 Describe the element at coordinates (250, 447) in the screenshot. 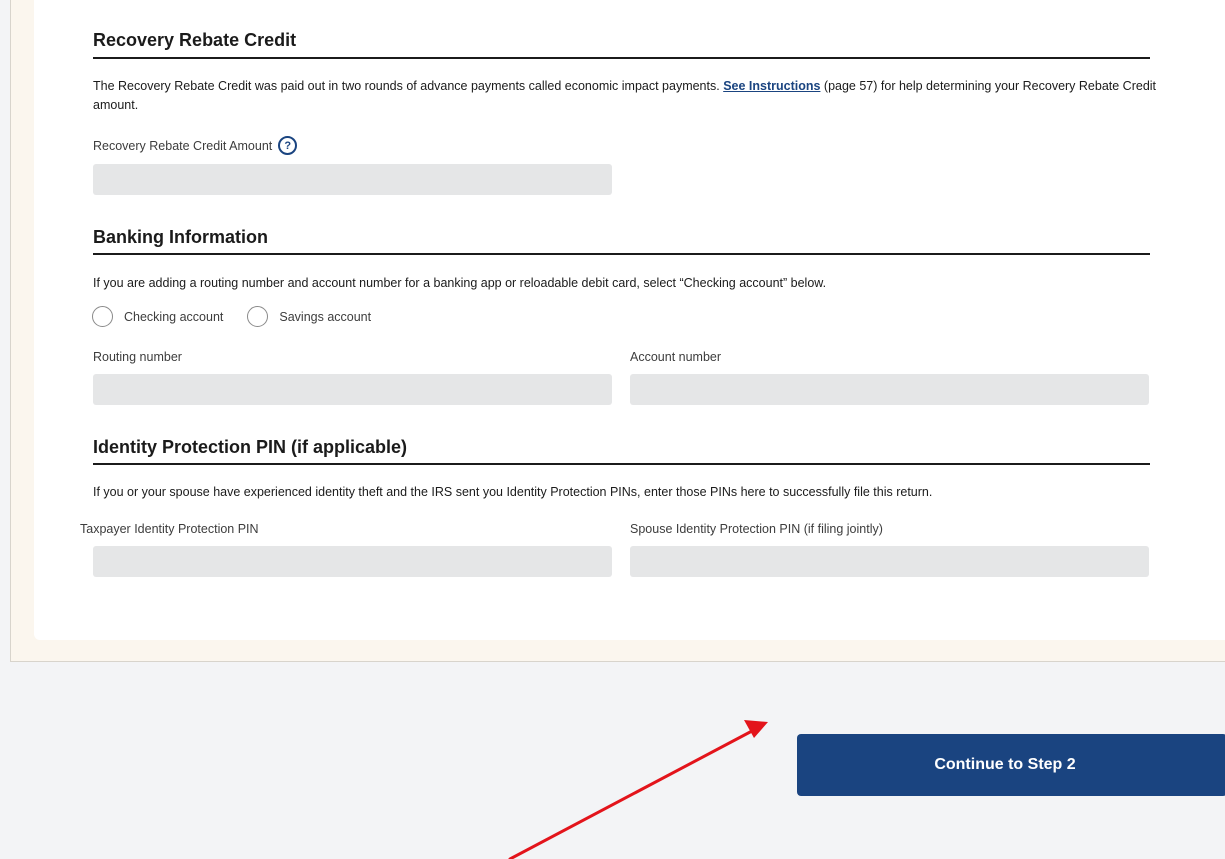

I see `ip-pin-section-title: Identity Protection PIN (if applicable)` at that location.